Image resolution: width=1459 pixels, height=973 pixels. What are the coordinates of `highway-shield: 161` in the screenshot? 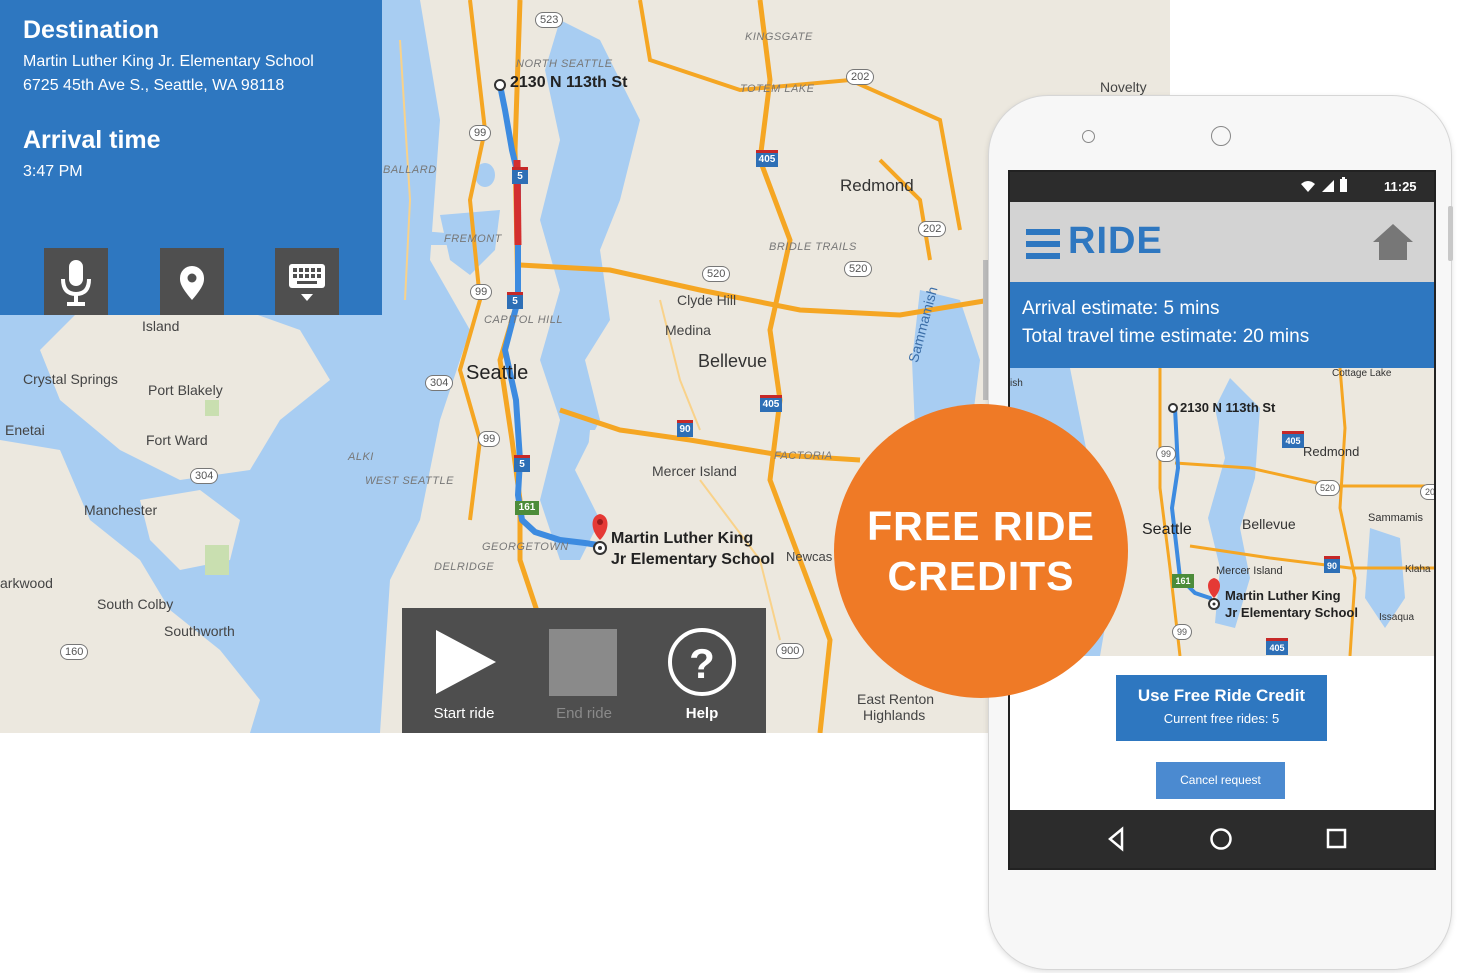 It's located at (527, 508).